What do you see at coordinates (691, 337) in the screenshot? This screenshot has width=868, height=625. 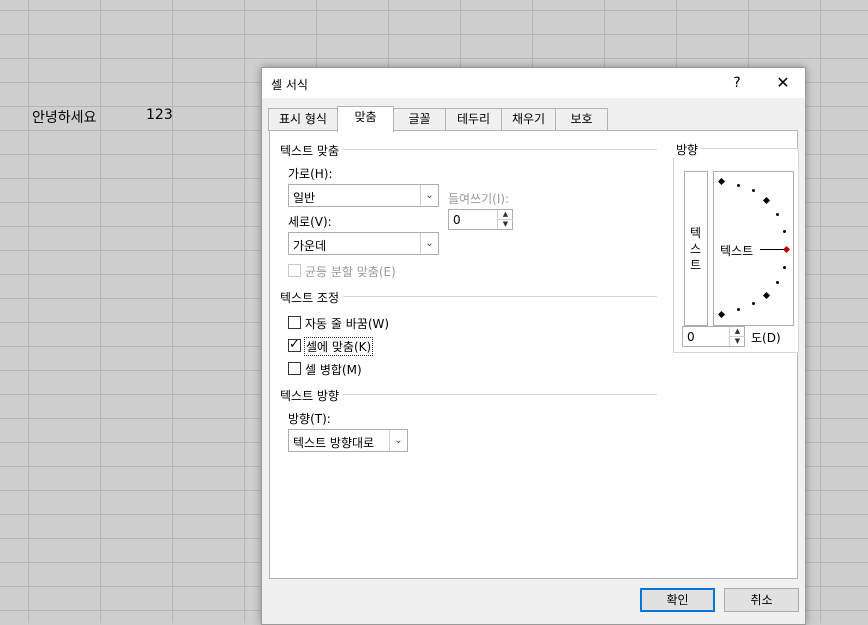 I see `degrees-value: 0` at bounding box center [691, 337].